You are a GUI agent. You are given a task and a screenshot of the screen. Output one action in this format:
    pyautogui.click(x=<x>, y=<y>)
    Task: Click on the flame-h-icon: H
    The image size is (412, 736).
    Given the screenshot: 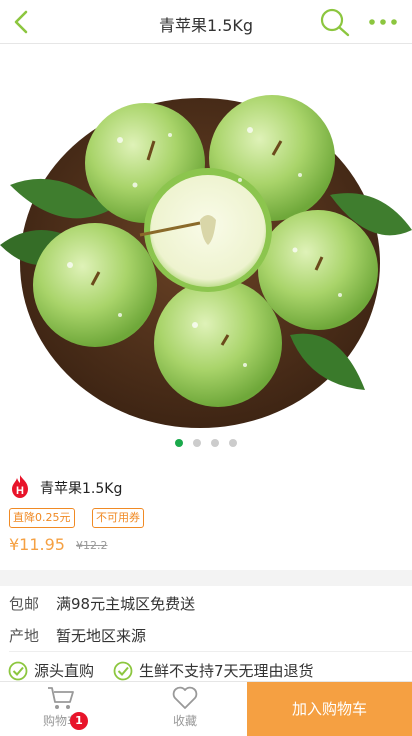 What is the action you would take?
    pyautogui.click(x=20, y=486)
    